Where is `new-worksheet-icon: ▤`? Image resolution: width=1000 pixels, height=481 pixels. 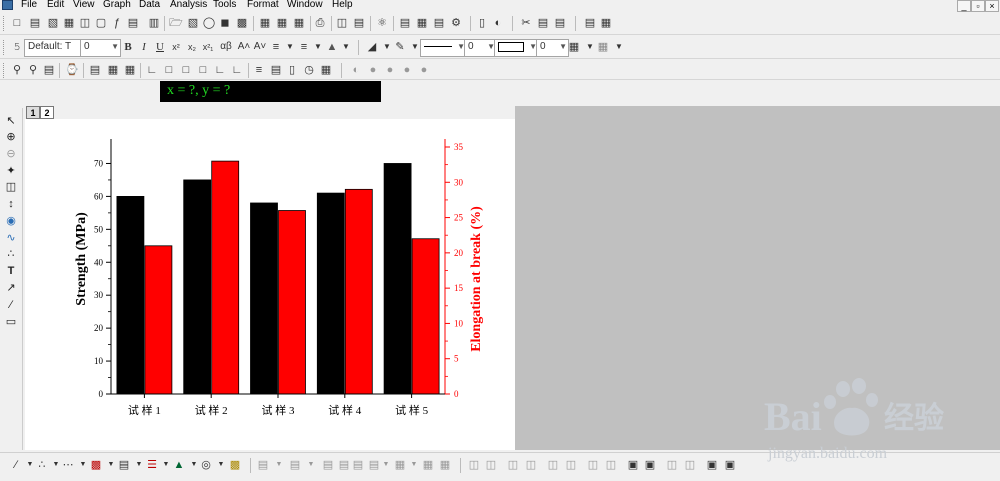
new-worksheet-icon: ▤ is located at coordinates (35, 23).